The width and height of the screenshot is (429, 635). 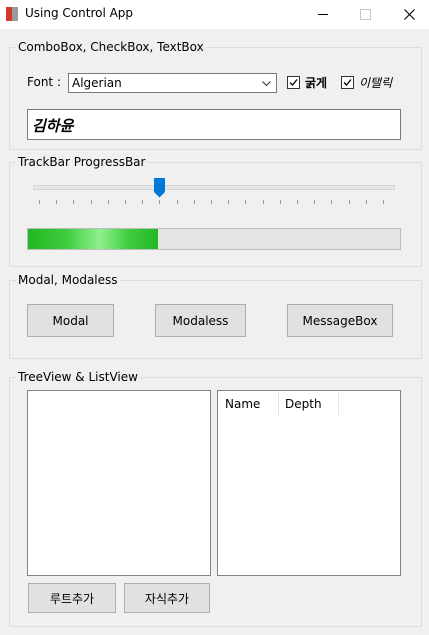 I want to click on font-combobox: Algerian, so click(x=172, y=83).